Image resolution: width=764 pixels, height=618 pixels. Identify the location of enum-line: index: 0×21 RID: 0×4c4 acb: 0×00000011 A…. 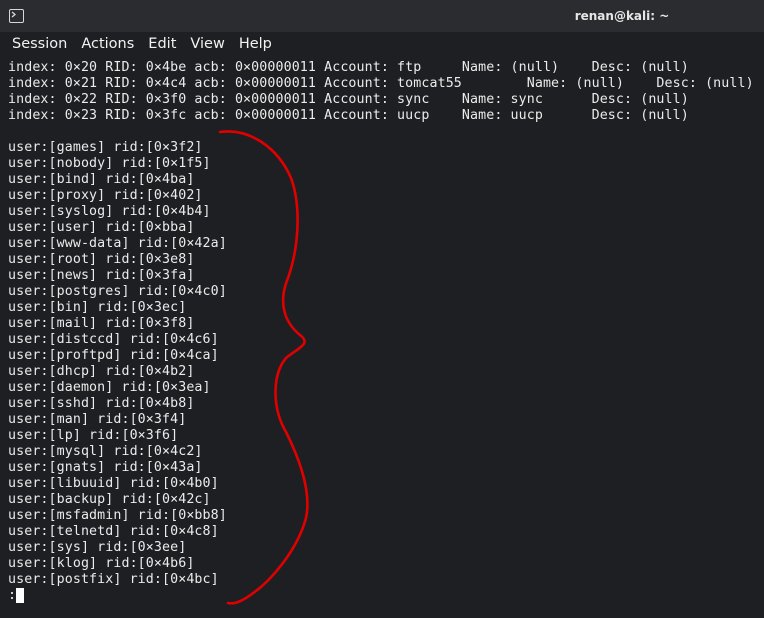
(381, 83).